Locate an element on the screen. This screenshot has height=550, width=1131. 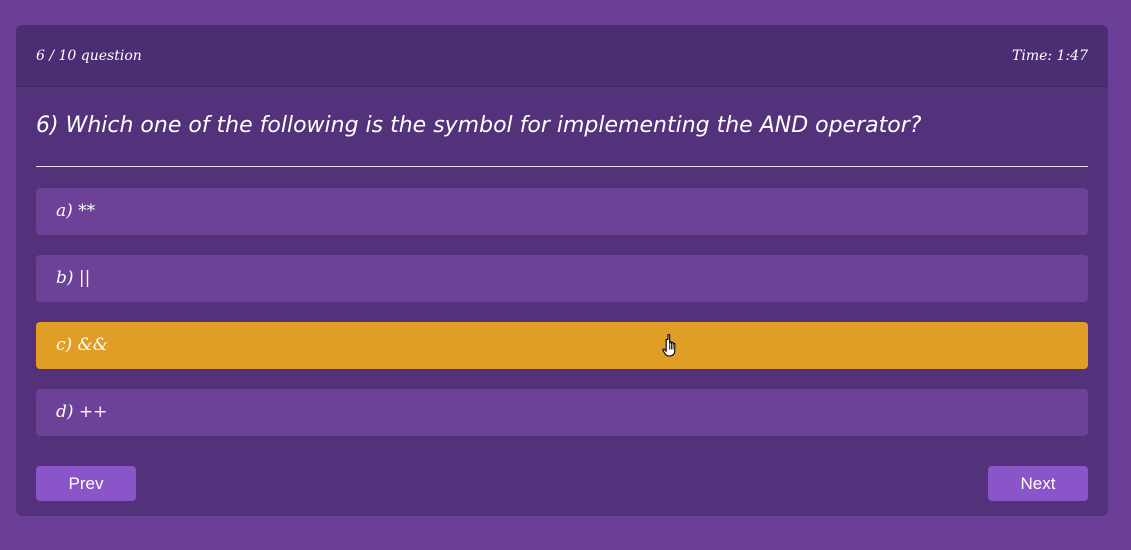
quiz-header: 6 / 10 question Time: 1:47 is located at coordinates (562, 56).